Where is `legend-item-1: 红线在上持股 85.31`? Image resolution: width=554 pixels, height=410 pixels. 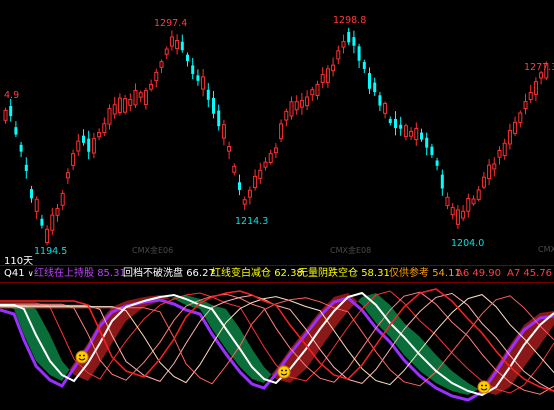
legend-item-1: 红线在上持股 85.31 is located at coordinates (80, 273).